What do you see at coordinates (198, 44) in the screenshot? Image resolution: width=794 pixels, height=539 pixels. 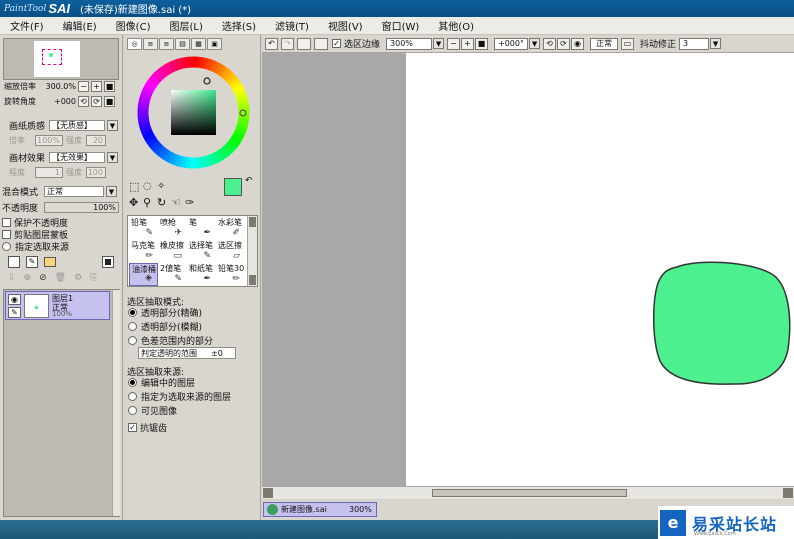 I see `swatches-tab-icon: ▦` at bounding box center [198, 44].